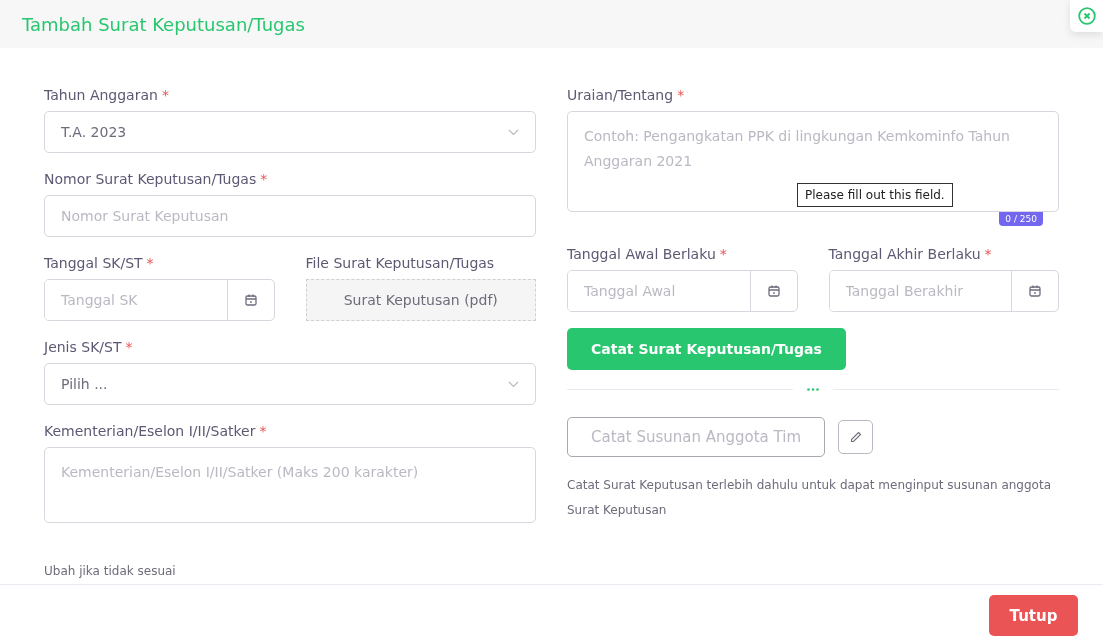 The image size is (1103, 637). I want to click on field-label: Tanggal SK/ST *, so click(99, 263).